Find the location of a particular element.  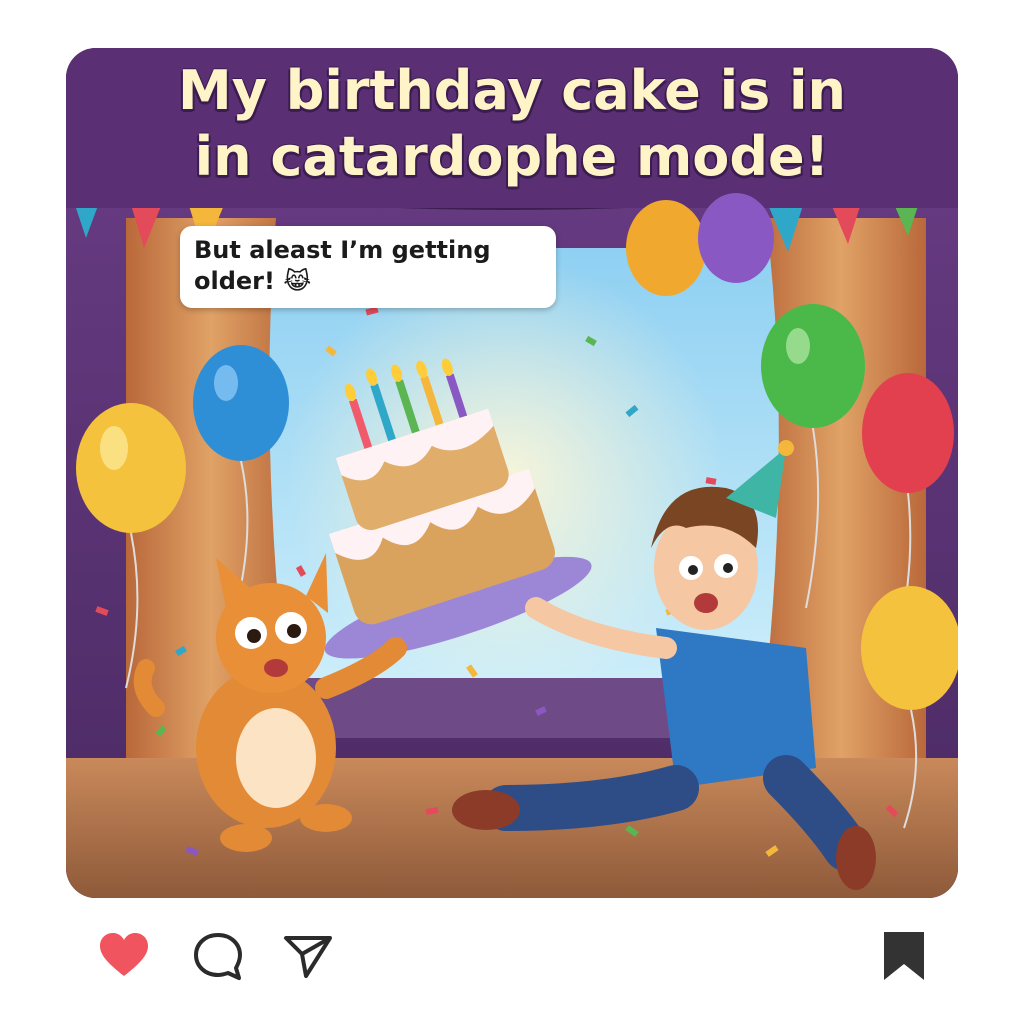

heart-icon is located at coordinates (124, 956).